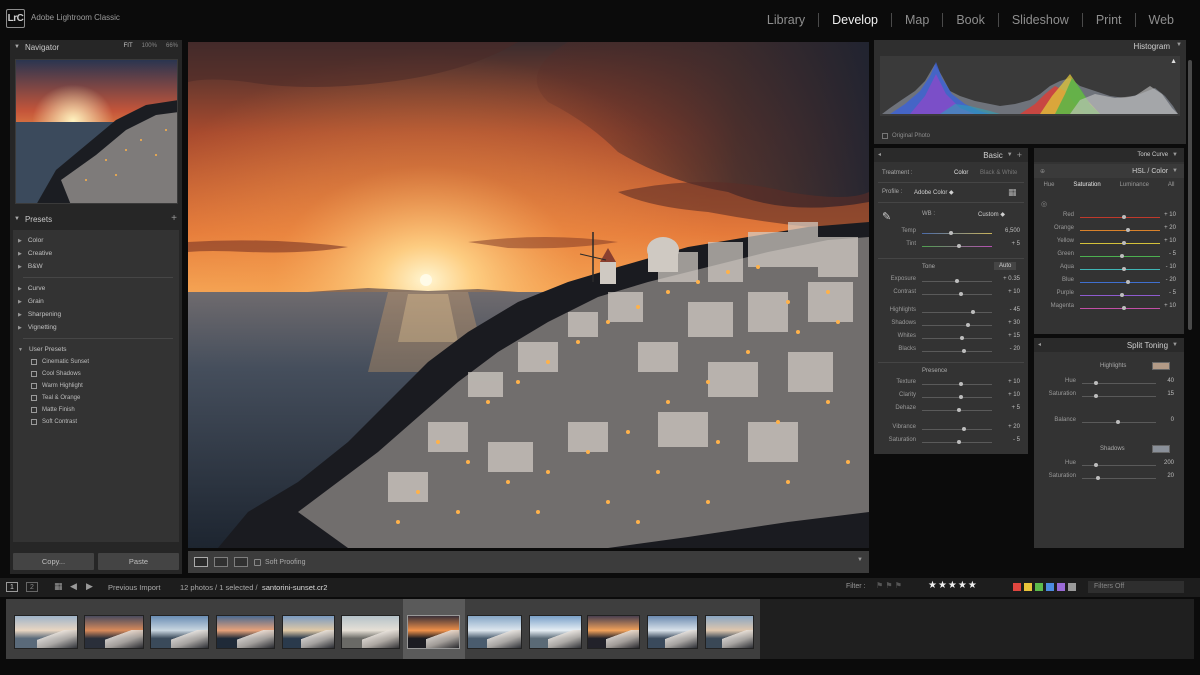  Describe the element at coordinates (1136, 587) in the screenshot. I see `filters-off-dropdown: Filters Off` at that location.